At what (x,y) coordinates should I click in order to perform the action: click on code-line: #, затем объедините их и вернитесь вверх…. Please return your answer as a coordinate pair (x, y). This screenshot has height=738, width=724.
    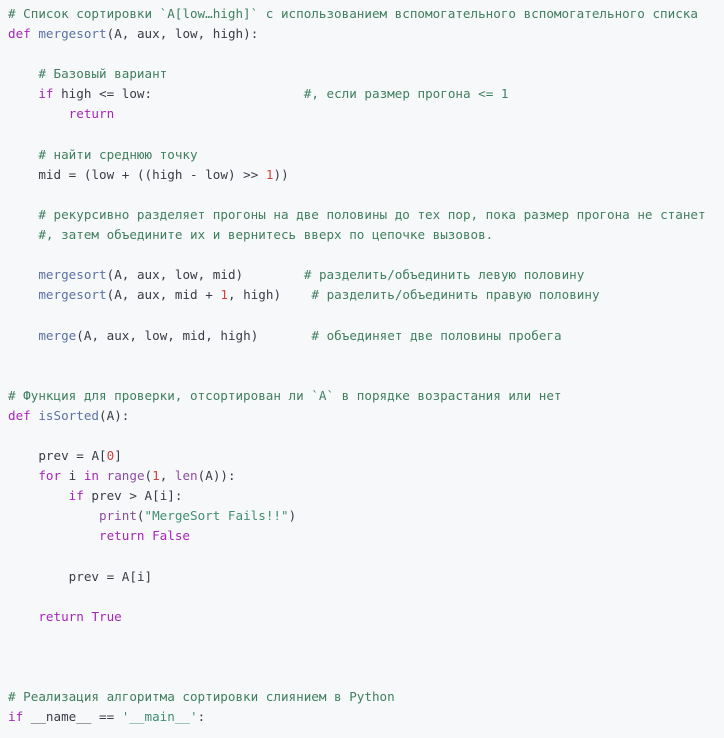
    Looking at the image, I should click on (366, 235).